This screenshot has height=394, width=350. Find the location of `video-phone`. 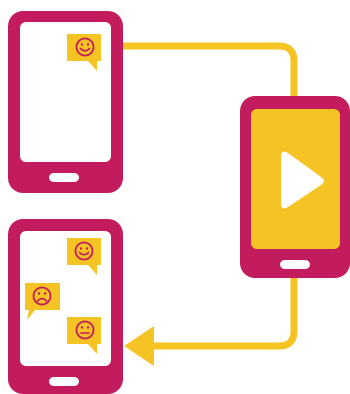

video-phone is located at coordinates (295, 187).